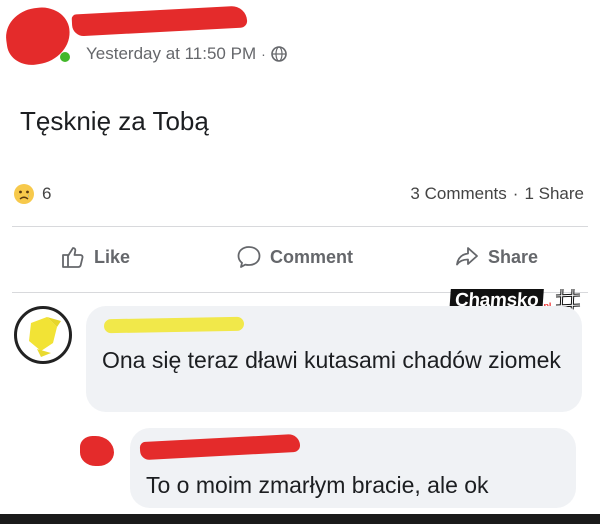  What do you see at coordinates (174, 325) in the screenshot?
I see `commenter-name-redacted` at bounding box center [174, 325].